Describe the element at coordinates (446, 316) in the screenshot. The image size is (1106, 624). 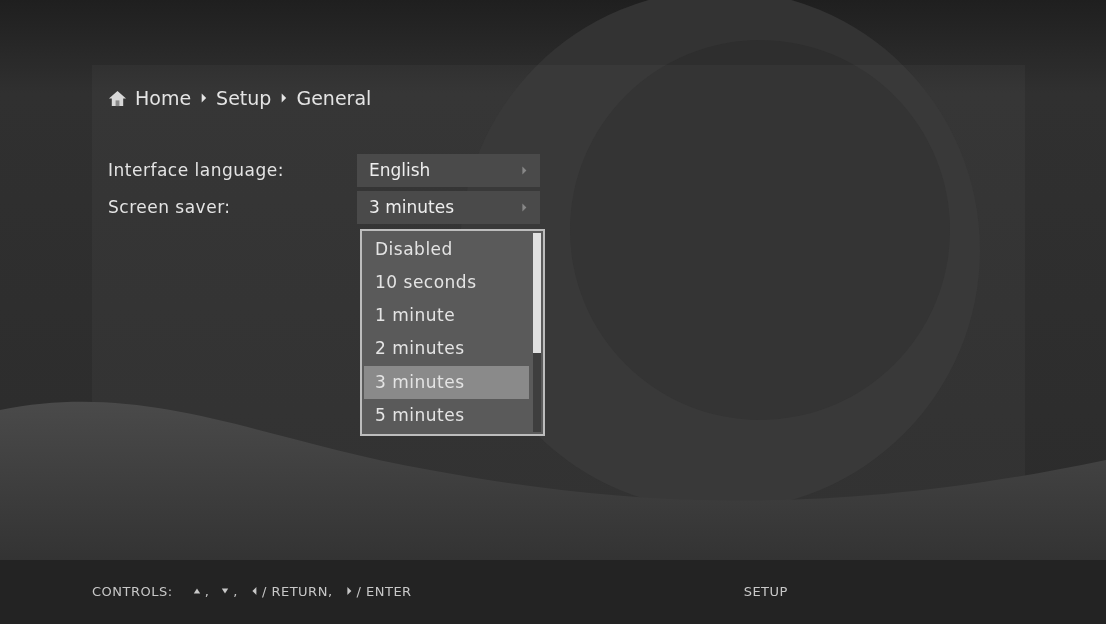
I see `dropdown-option: 1 minute` at that location.